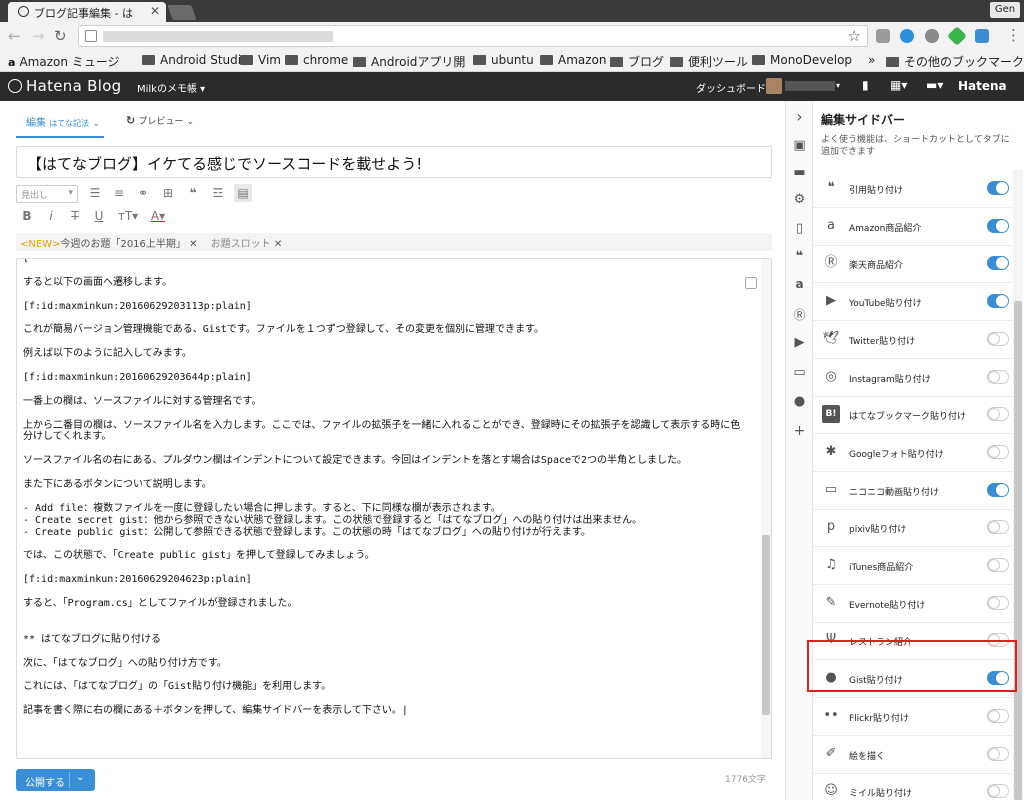 This screenshot has width=1024, height=800. What do you see at coordinates (119, 193) in the screenshot?
I see `numbered-list-icon: ≡` at bounding box center [119, 193].